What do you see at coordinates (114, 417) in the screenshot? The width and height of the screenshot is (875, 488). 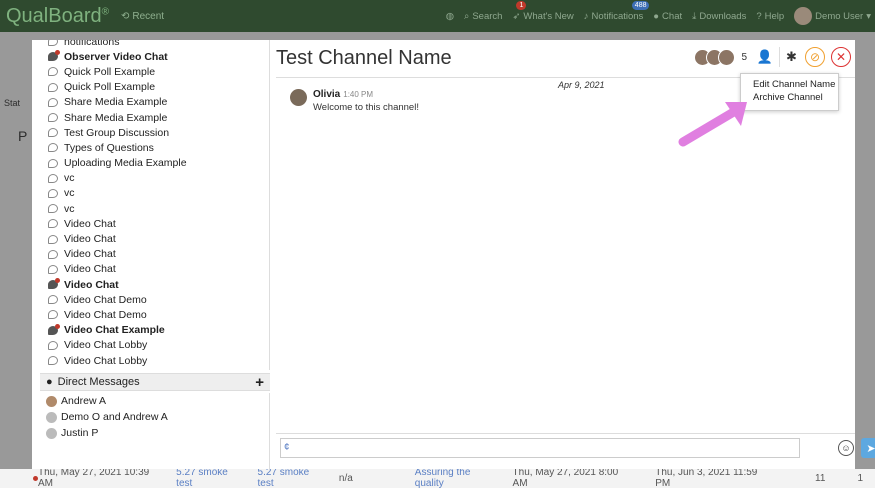 I see `dm-name: Demo O and Andrew A` at bounding box center [114, 417].